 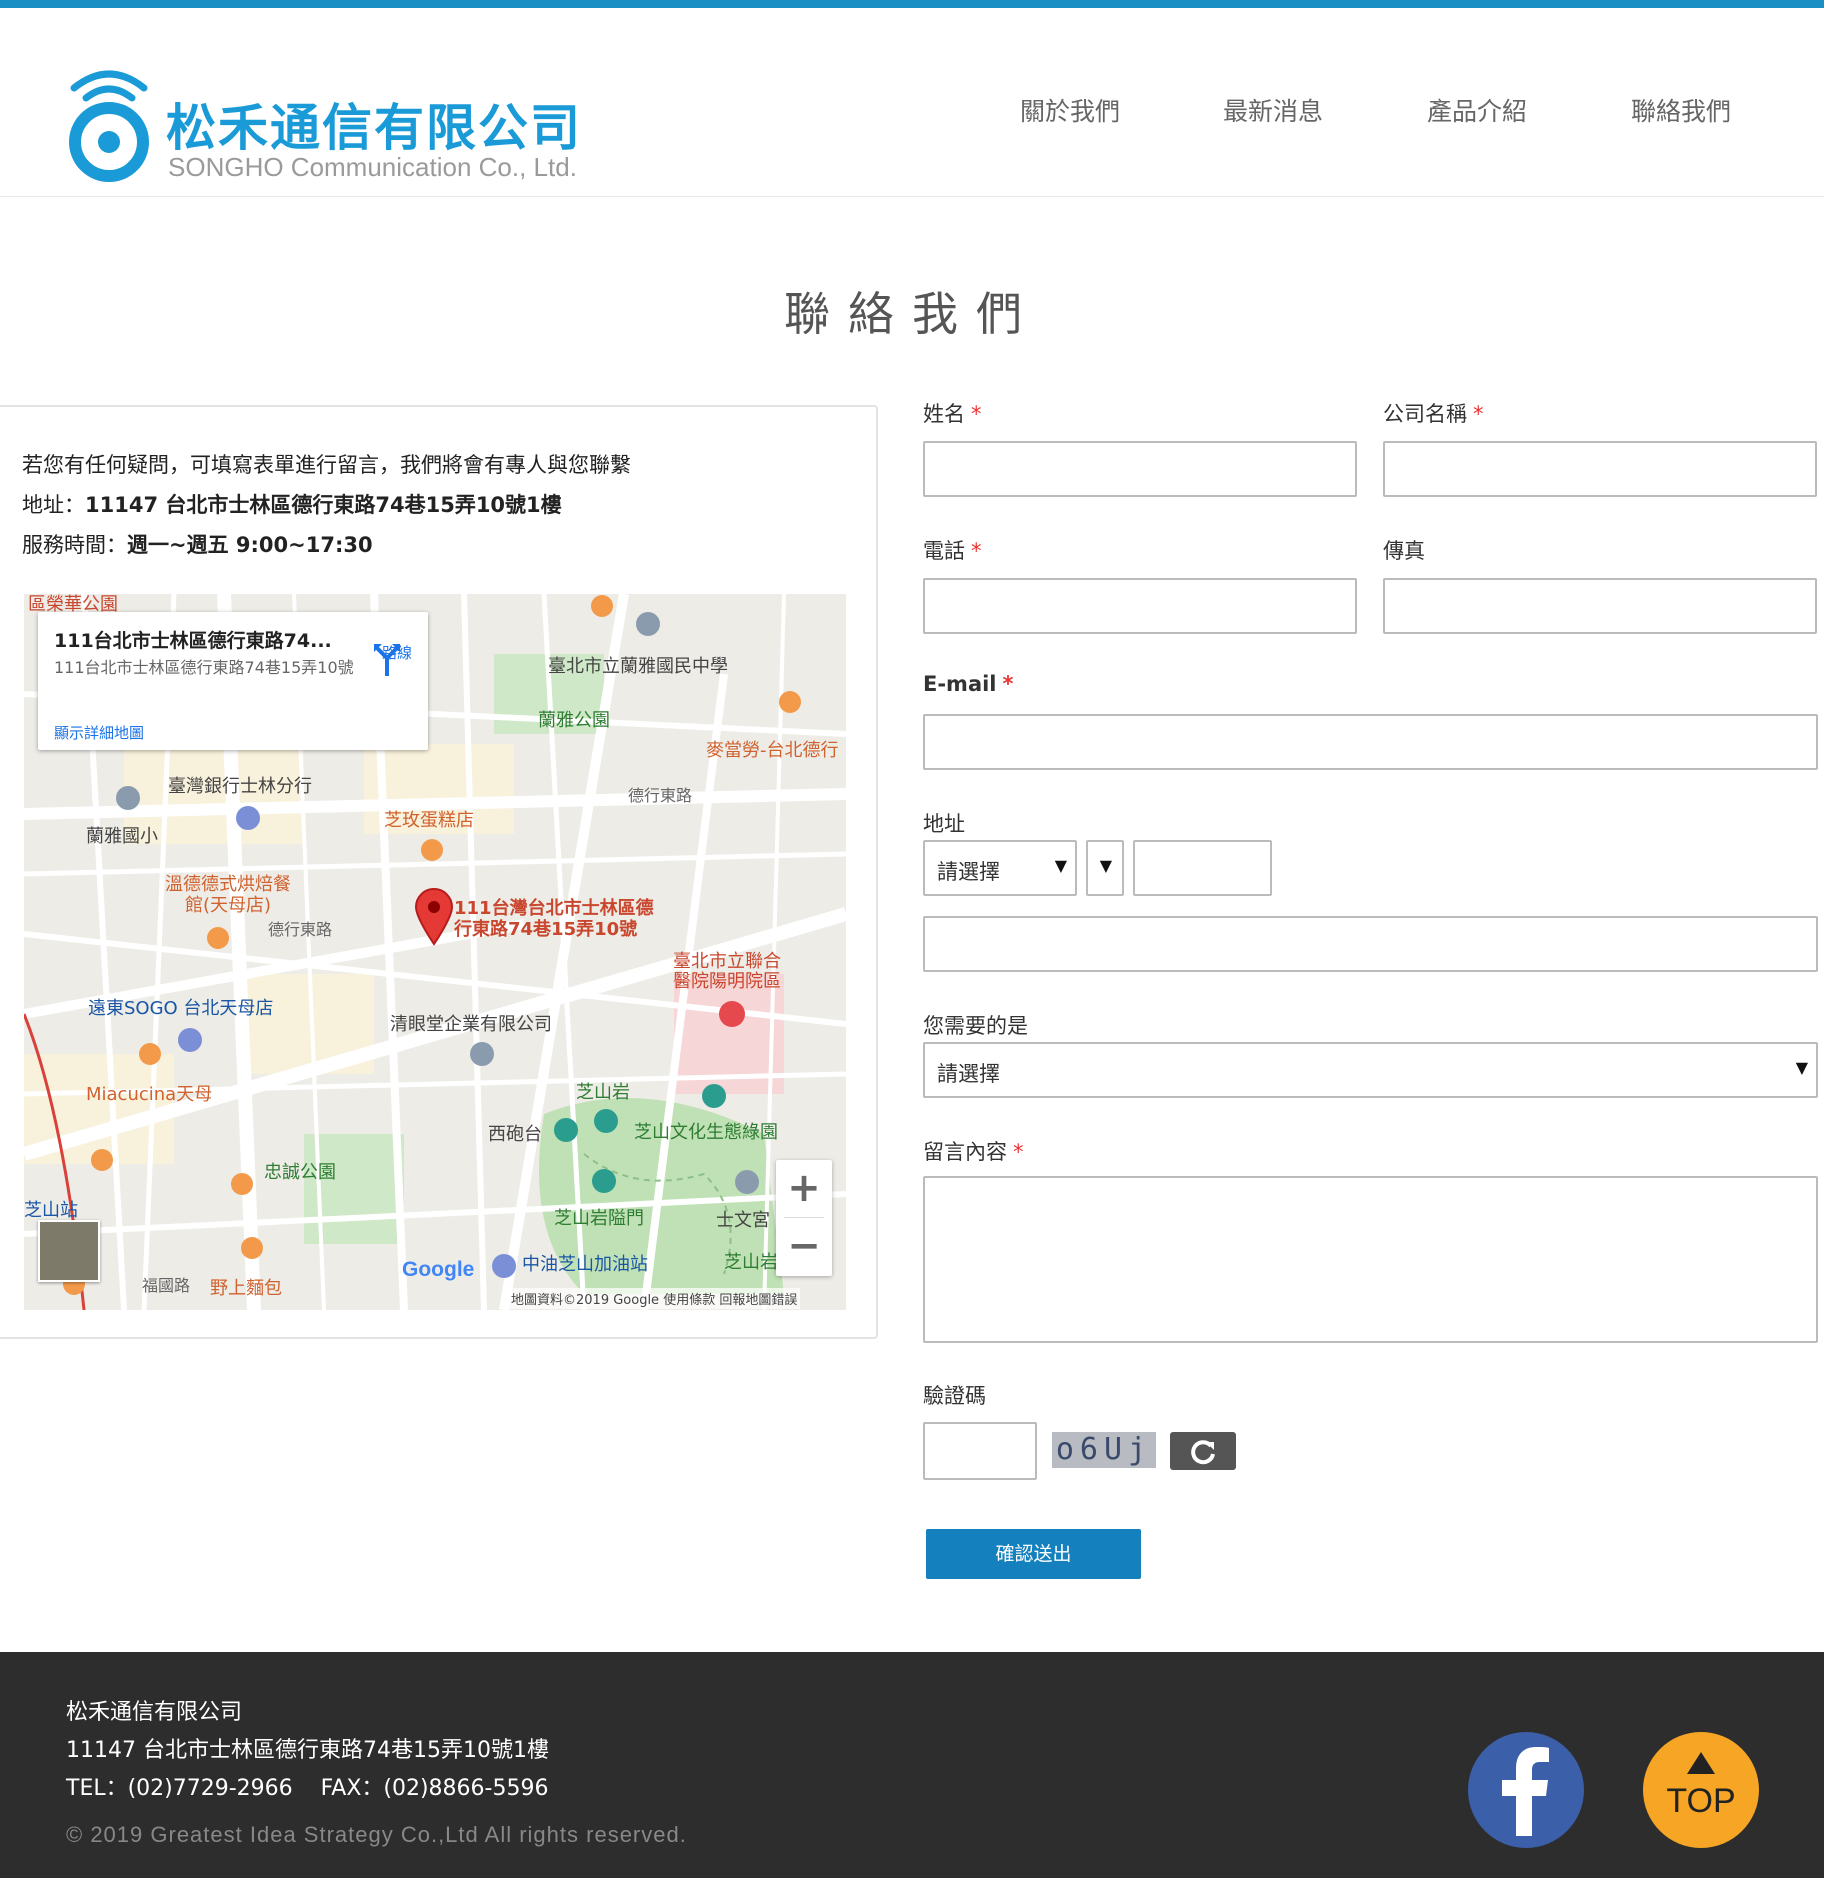 I want to click on address-label: 地址：, so click(x=53, y=505).